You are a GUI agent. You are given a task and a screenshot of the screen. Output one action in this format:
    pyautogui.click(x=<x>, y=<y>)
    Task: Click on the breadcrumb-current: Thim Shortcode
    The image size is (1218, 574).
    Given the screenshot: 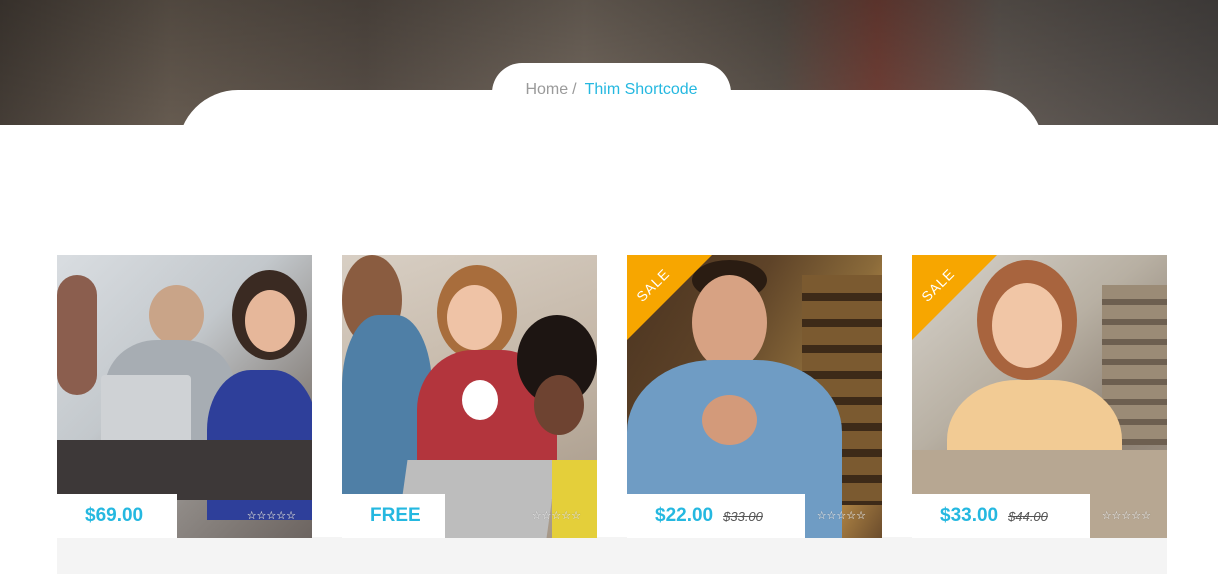 What is the action you would take?
    pyautogui.click(x=641, y=89)
    